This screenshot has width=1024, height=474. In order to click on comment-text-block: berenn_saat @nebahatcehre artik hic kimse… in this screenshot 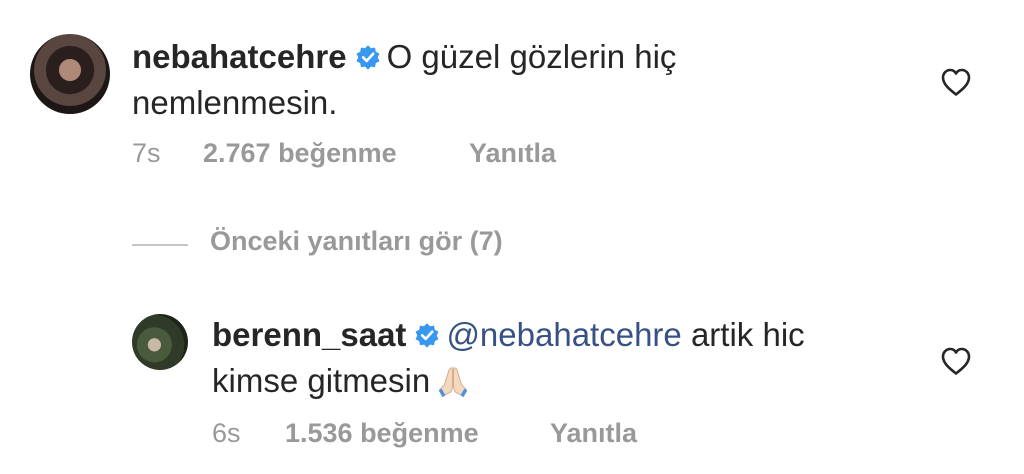, I will do `click(552, 358)`.